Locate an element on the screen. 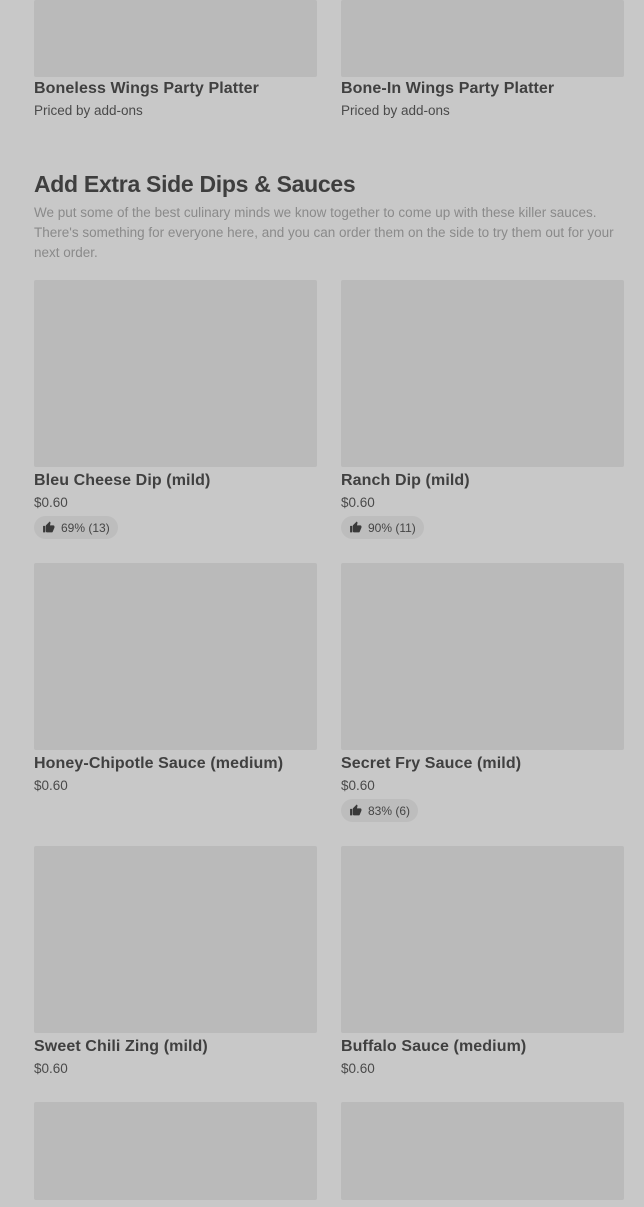 Image resolution: width=644 pixels, height=1207 pixels. menu-item-card: Bleu Cheese Dip (mild) $0.60 69% (13) is located at coordinates (175, 409).